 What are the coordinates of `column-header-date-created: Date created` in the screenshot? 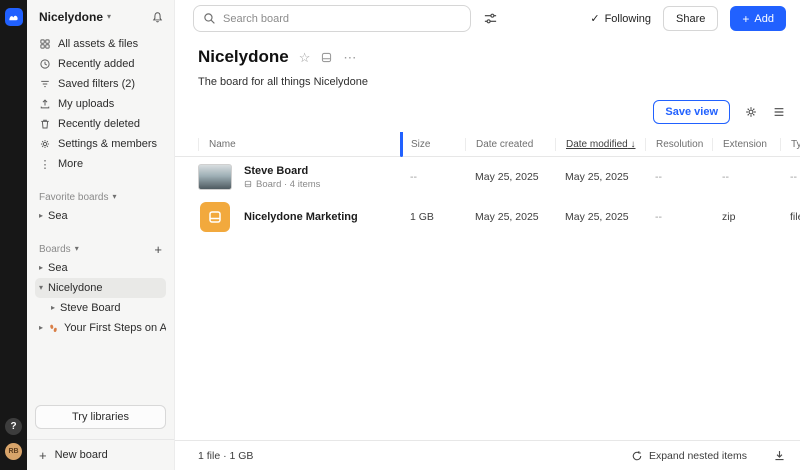 It's located at (510, 144).